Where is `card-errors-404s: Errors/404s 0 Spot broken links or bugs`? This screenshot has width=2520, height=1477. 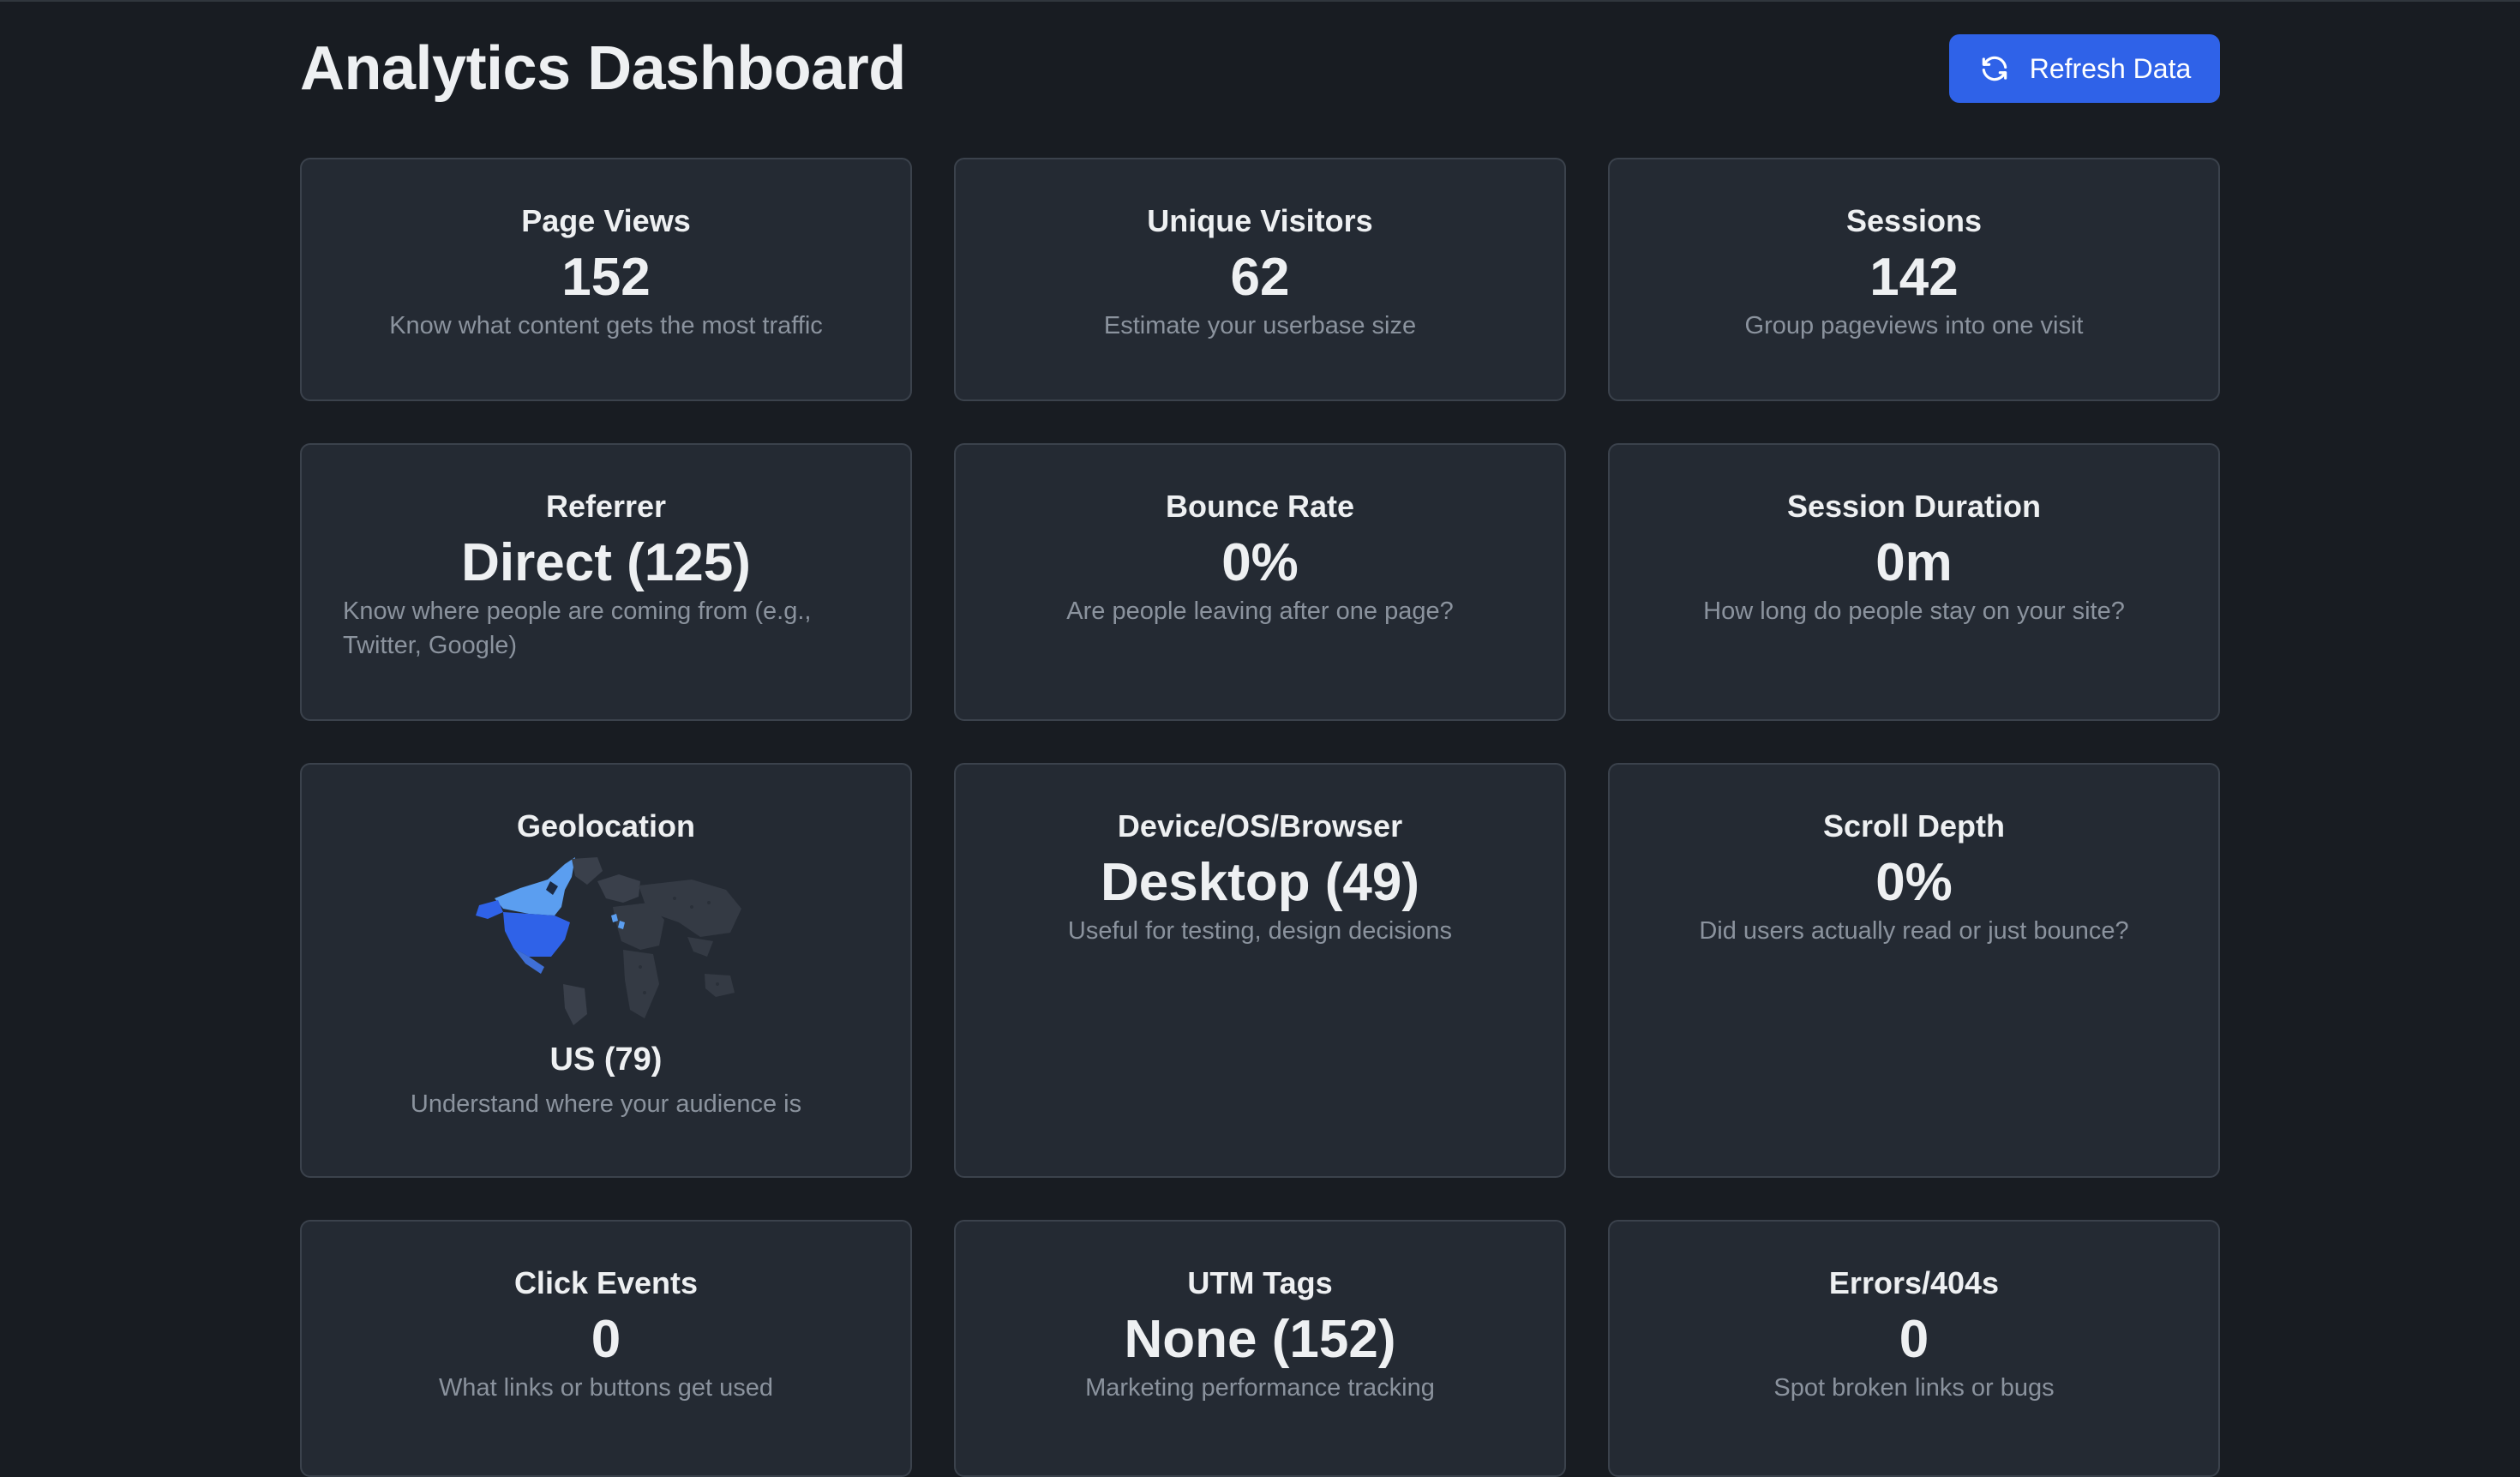
card-errors-404s: Errors/404s 0 Spot broken links or bugs is located at coordinates (1914, 1348).